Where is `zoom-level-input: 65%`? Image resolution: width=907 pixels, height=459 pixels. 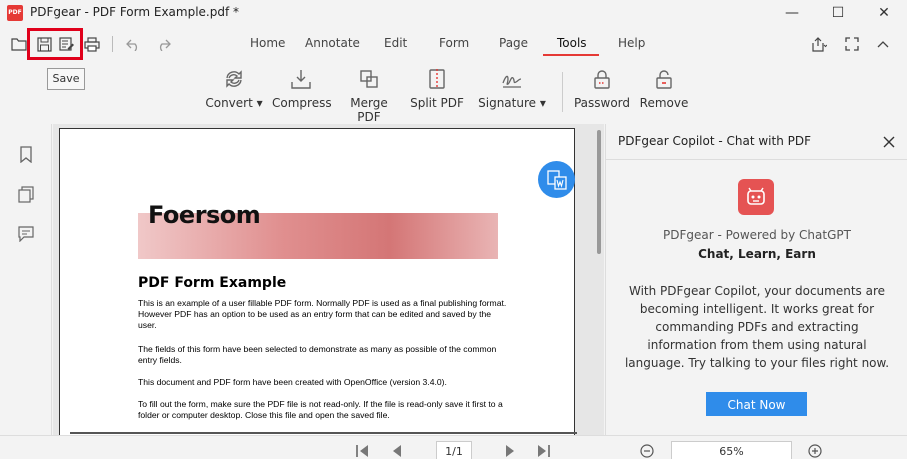
zoom-level-input: 65% is located at coordinates (731, 450).